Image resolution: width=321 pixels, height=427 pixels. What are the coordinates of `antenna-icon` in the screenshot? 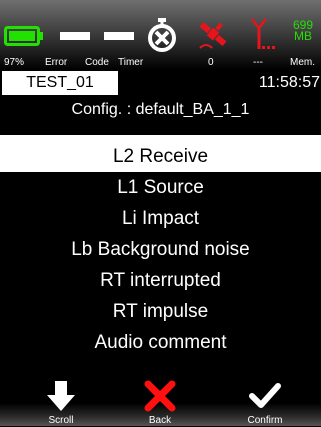 It's located at (263, 33).